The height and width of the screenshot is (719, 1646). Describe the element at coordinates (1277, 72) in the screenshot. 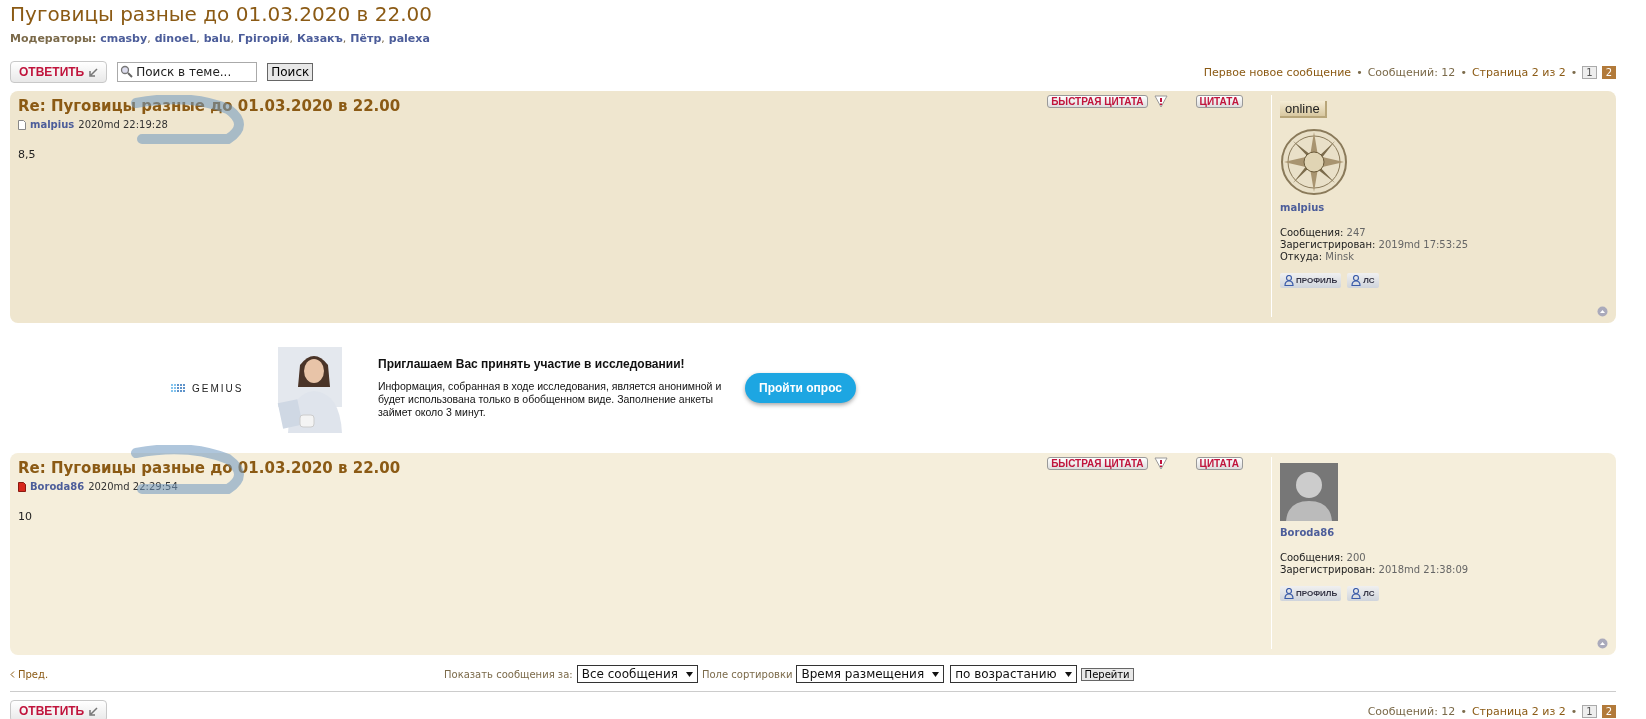

I see `first-new-link: Первое новое сообщение` at that location.